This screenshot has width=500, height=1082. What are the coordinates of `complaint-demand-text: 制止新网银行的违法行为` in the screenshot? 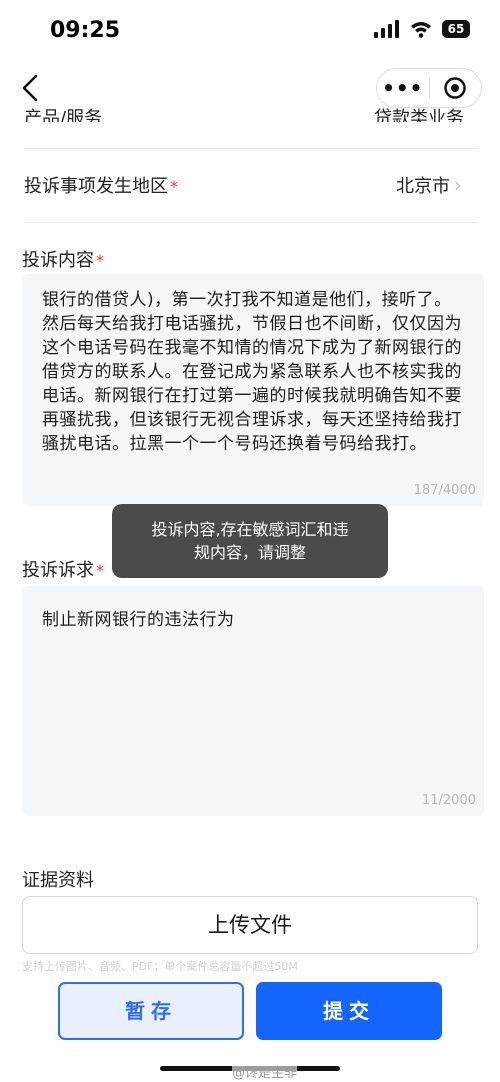 It's located at (138, 620).